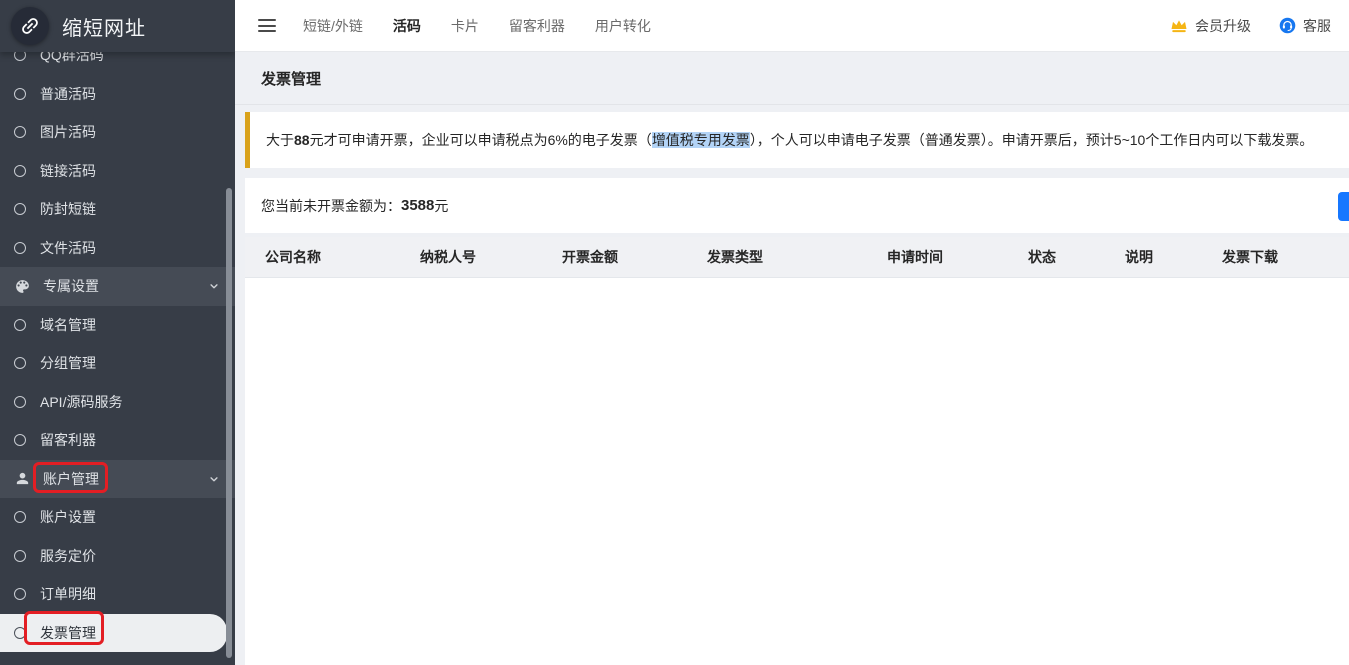 The width and height of the screenshot is (1349, 665). What do you see at coordinates (792, 78) in the screenshot?
I see `page-title-bar: 发票管理` at bounding box center [792, 78].